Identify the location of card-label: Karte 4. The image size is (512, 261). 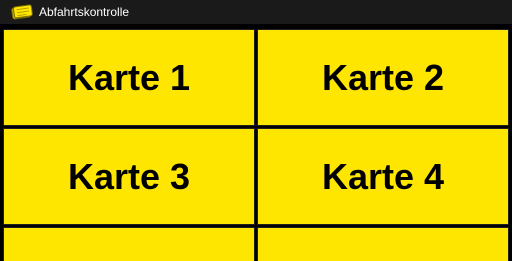
(383, 176).